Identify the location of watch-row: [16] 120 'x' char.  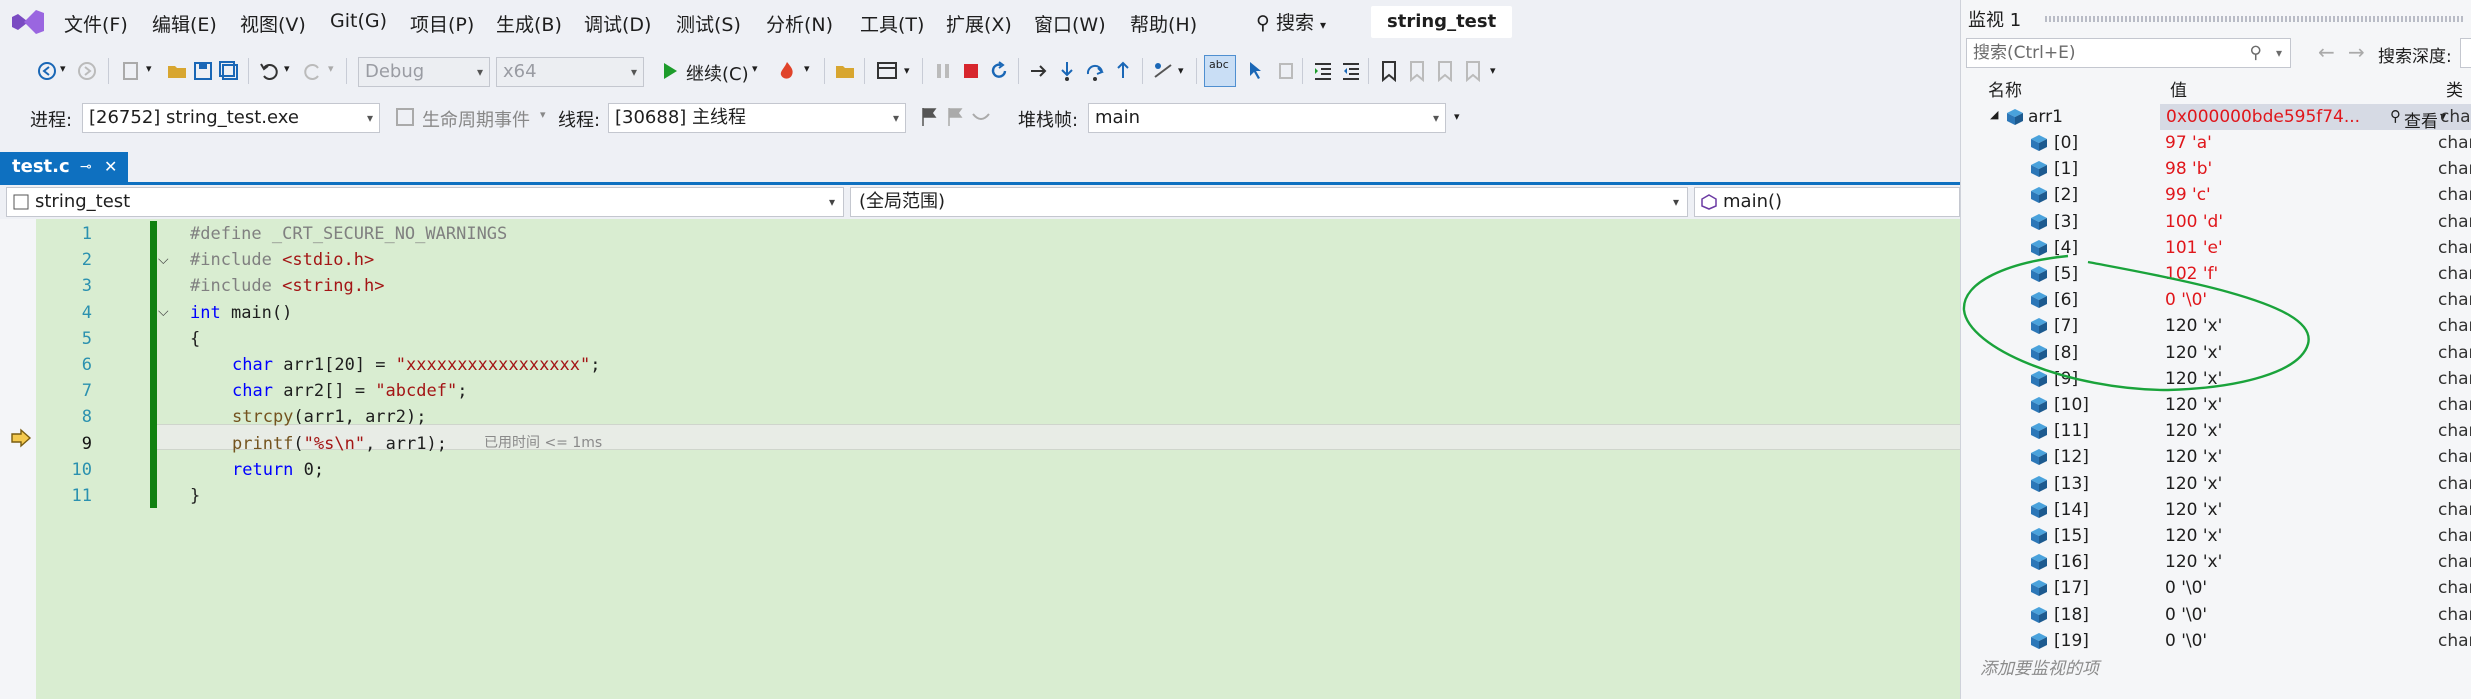
(2215, 562).